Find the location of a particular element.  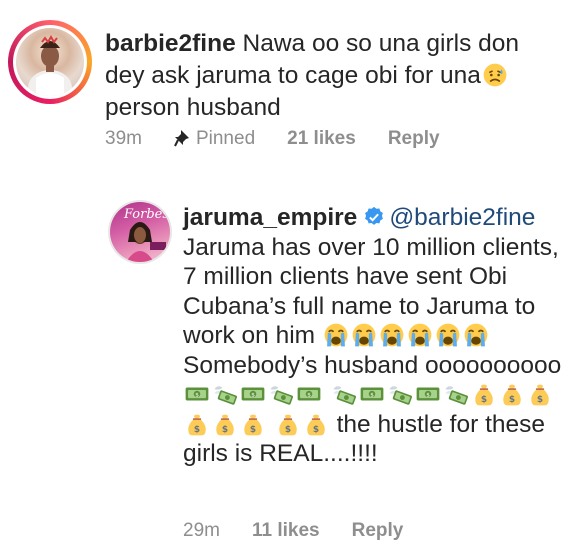

verified-badge-icon is located at coordinates (374, 215).